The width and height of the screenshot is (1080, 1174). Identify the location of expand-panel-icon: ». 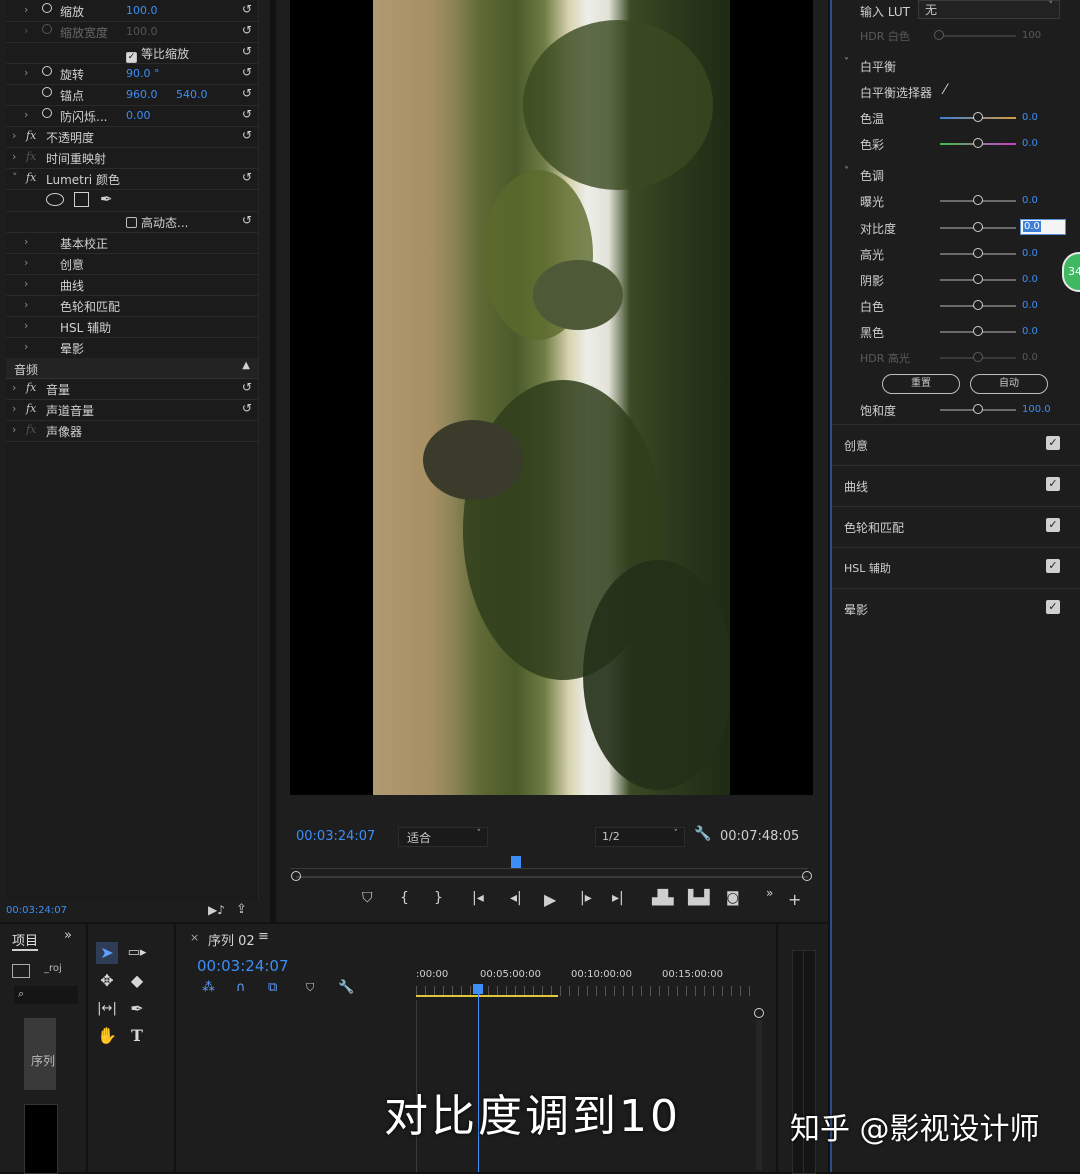
(68, 935).